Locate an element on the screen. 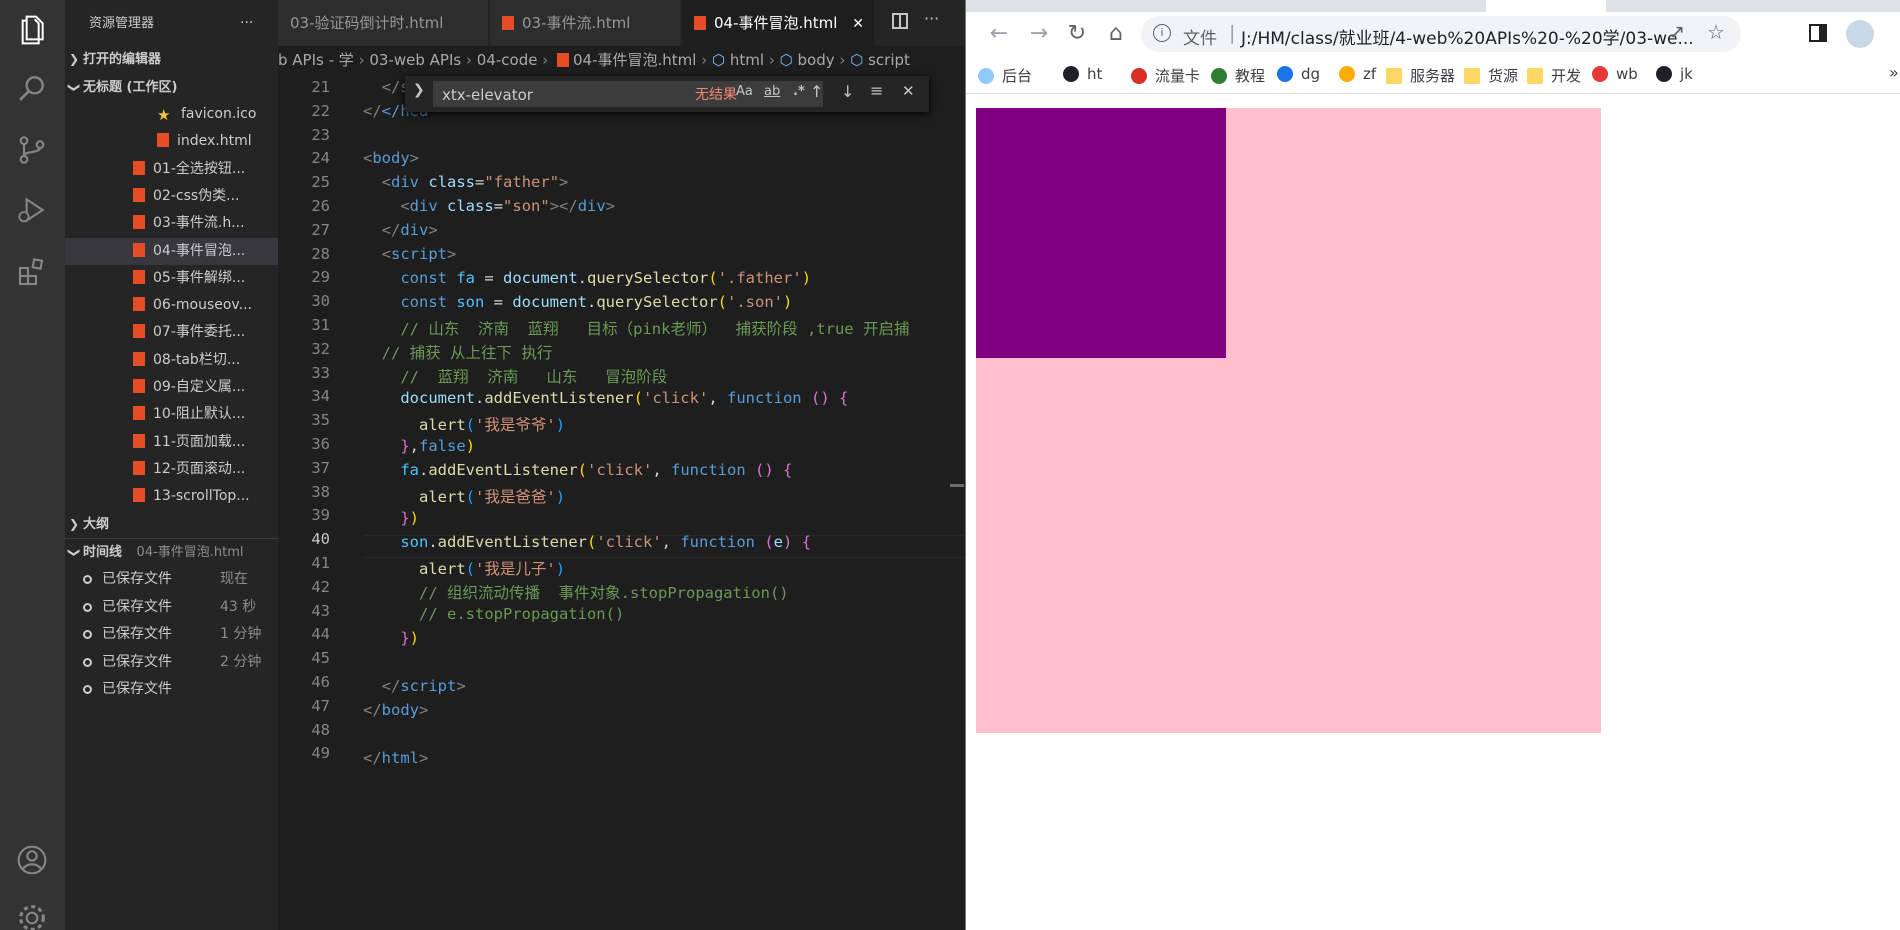 The width and height of the screenshot is (1900, 930). code-line-21: </s is located at coordinates (395, 87).